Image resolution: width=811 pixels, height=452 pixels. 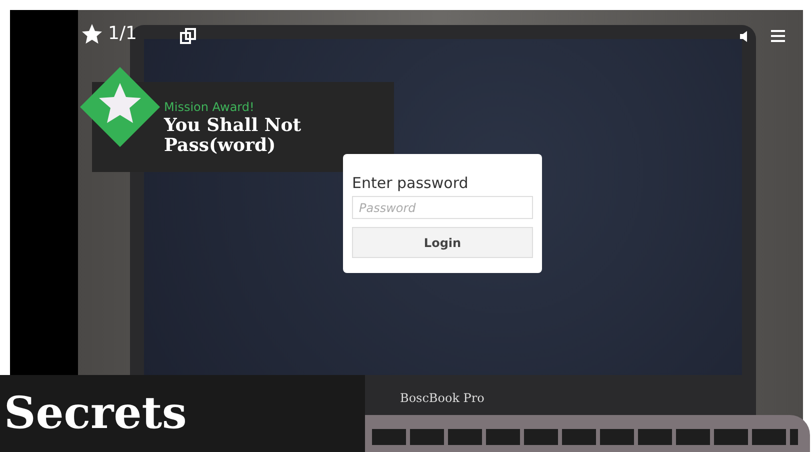 What do you see at coordinates (210, 107) in the screenshot?
I see `award-label: Mission Award!` at bounding box center [210, 107].